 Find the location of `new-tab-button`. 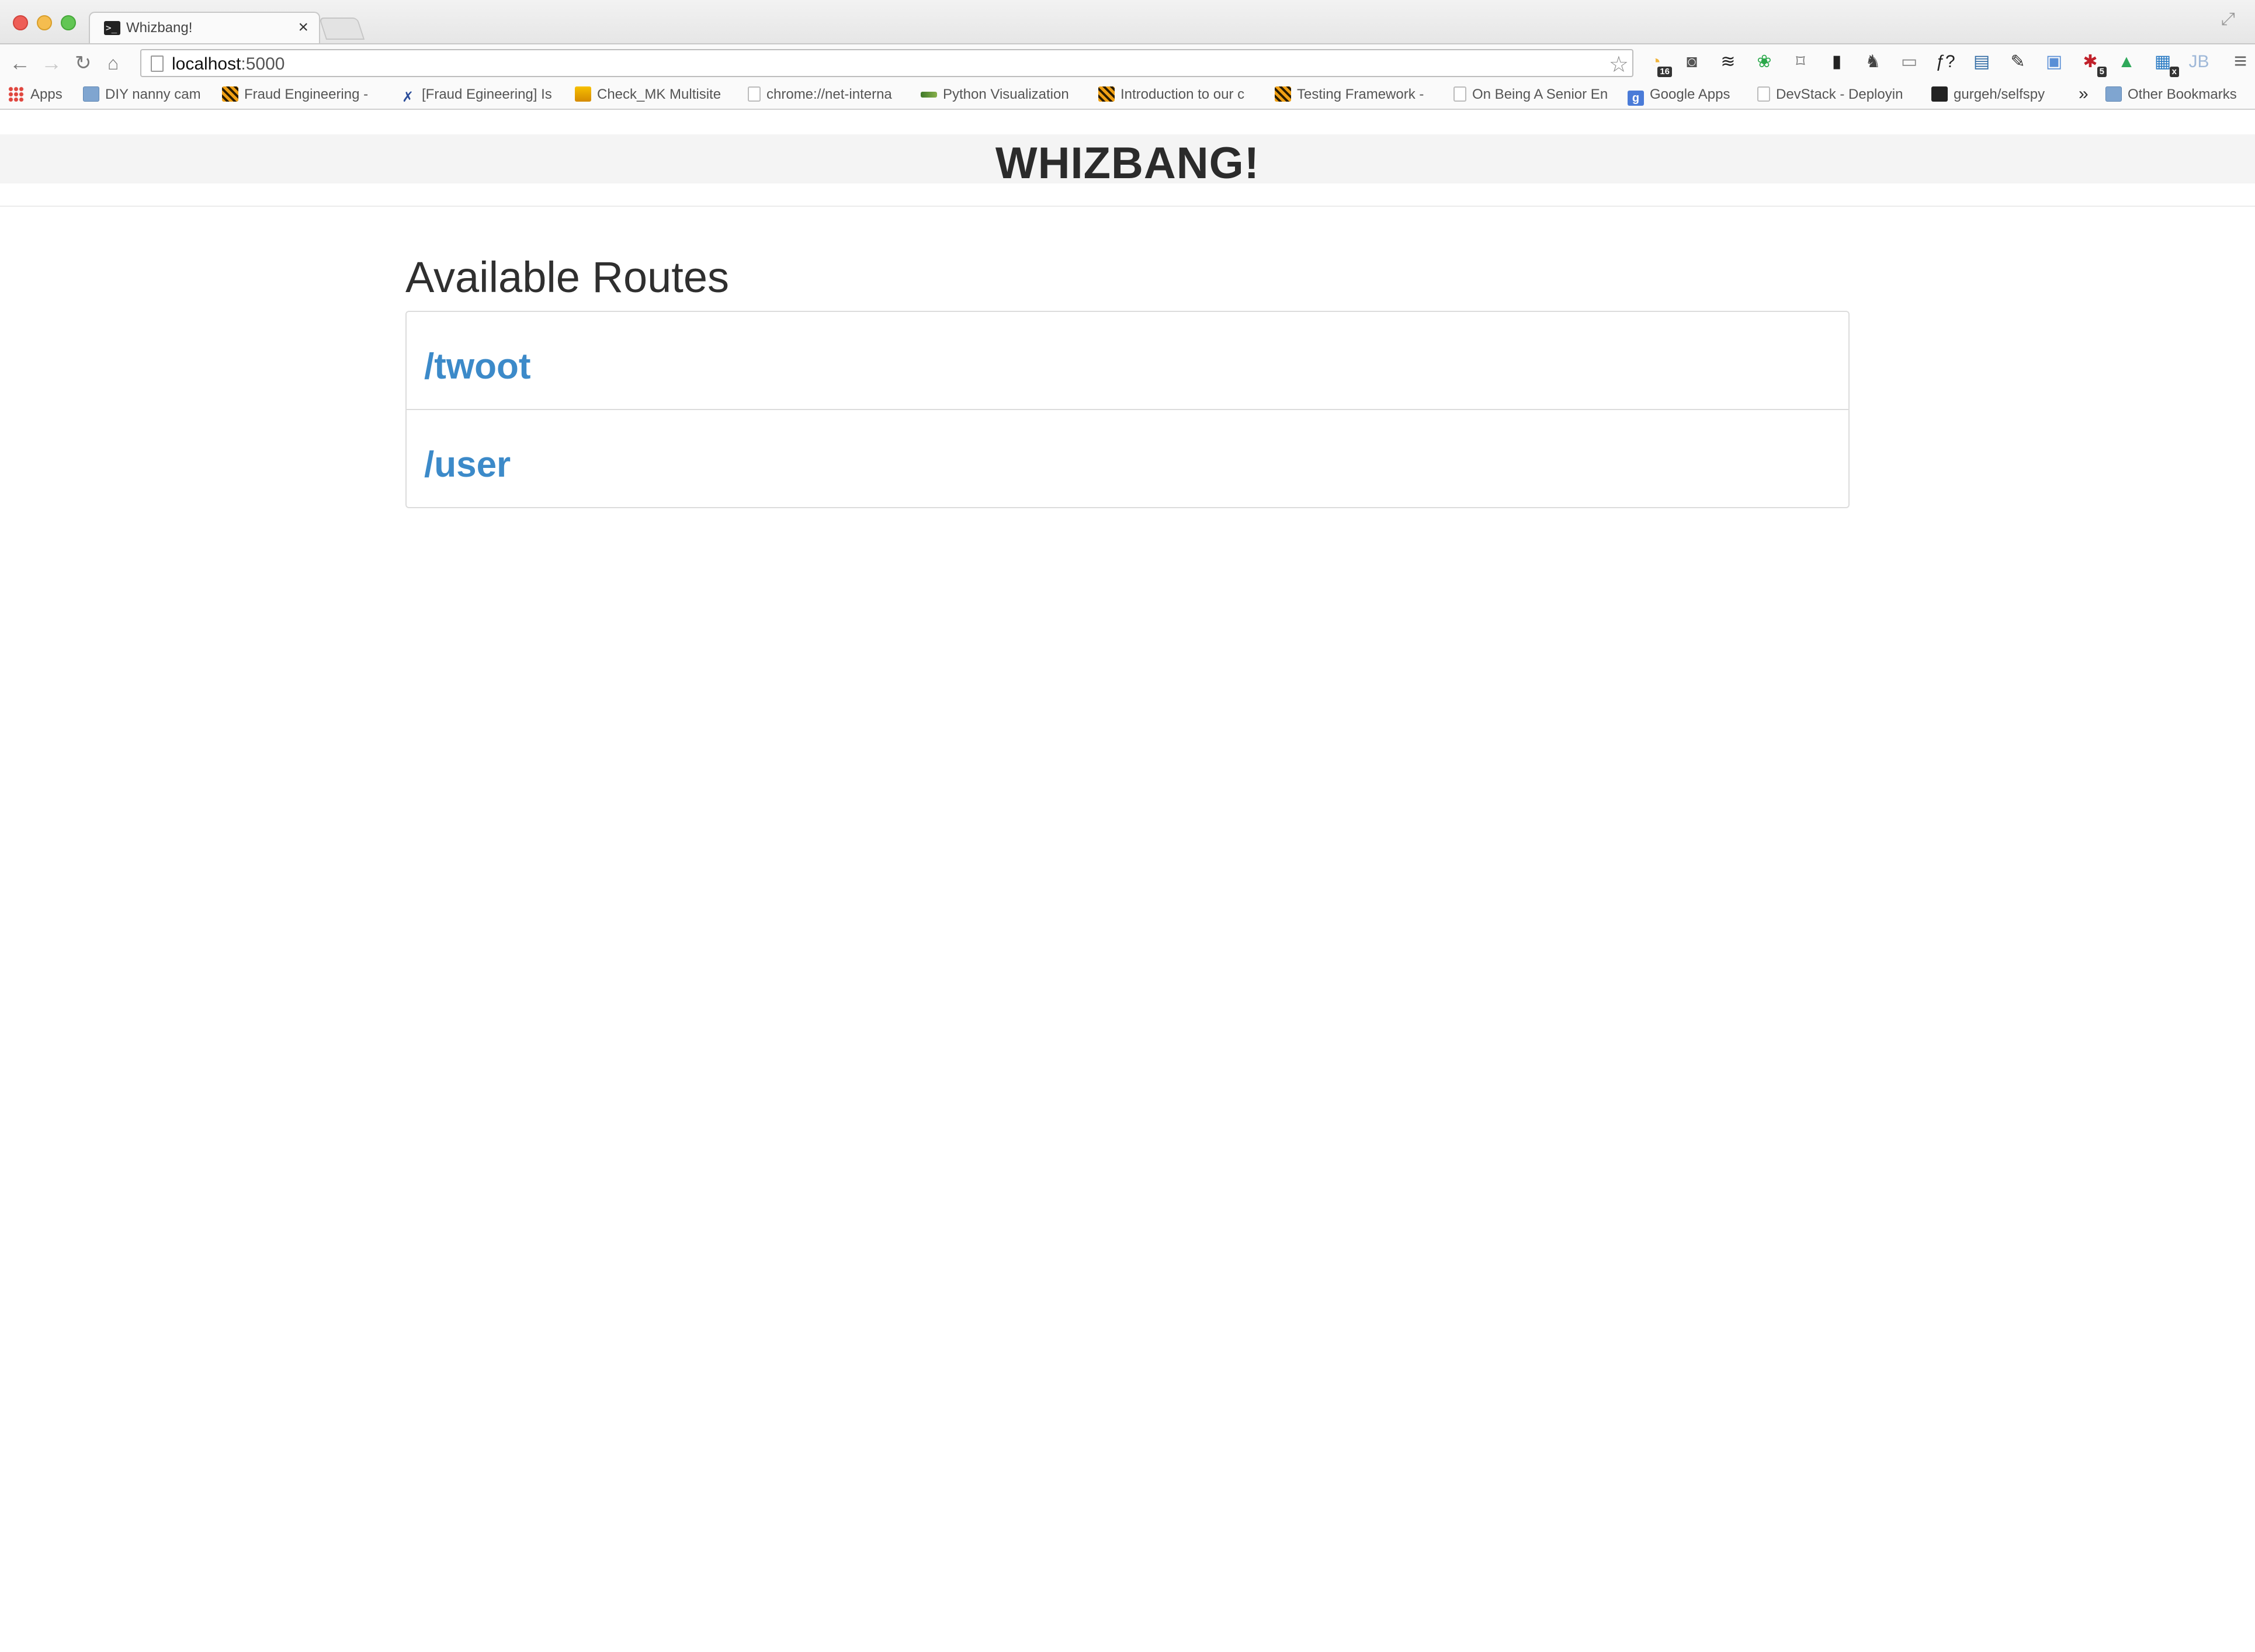

new-tab-button is located at coordinates (341, 29).